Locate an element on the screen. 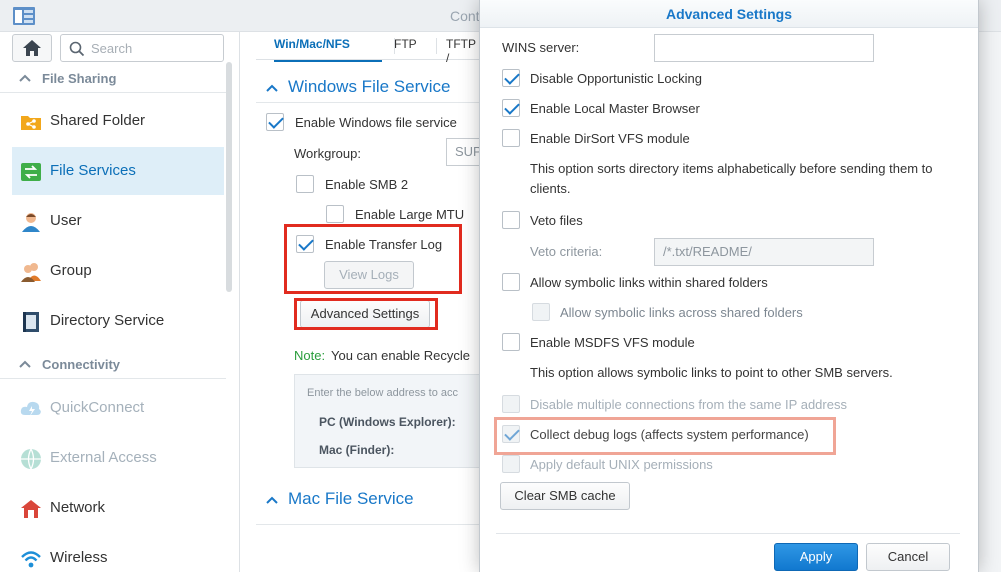  cancel-button: Cancel is located at coordinates (908, 557).